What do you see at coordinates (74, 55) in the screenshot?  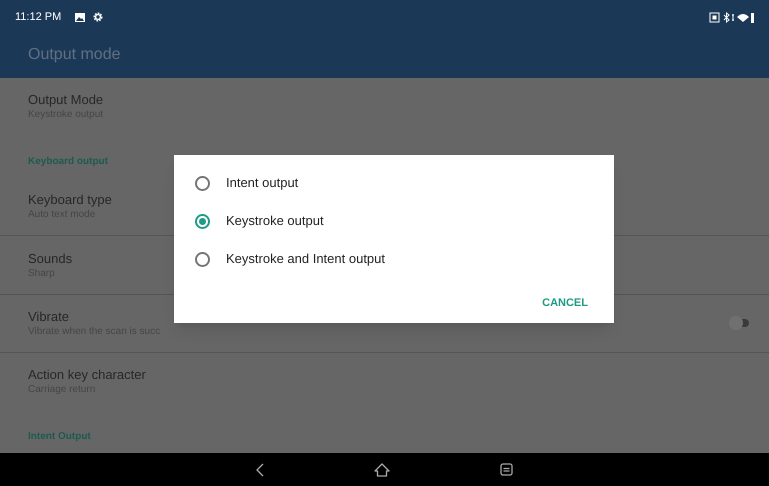 I see `app-bar-title: Output mode` at bounding box center [74, 55].